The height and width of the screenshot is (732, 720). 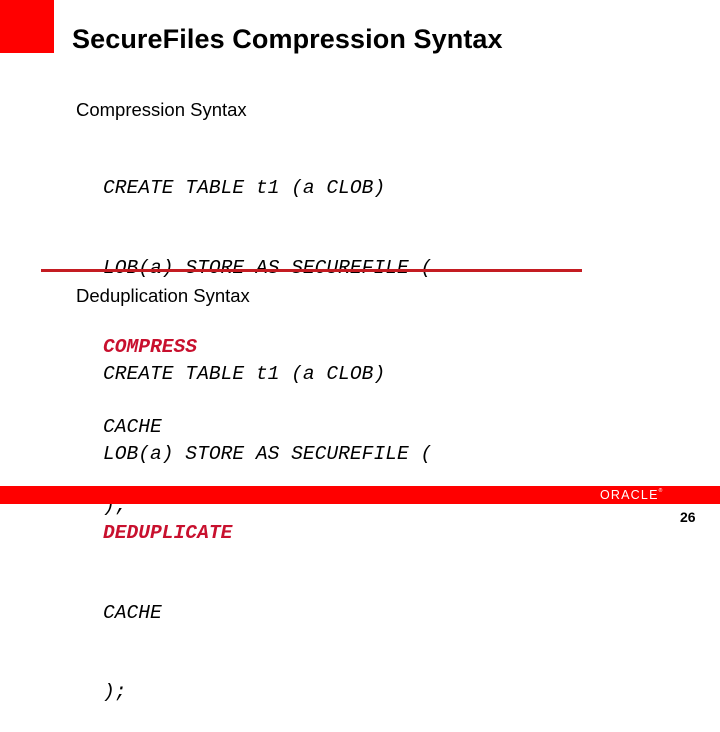 I want to click on registered-mark-icon: ®, so click(x=660, y=491).